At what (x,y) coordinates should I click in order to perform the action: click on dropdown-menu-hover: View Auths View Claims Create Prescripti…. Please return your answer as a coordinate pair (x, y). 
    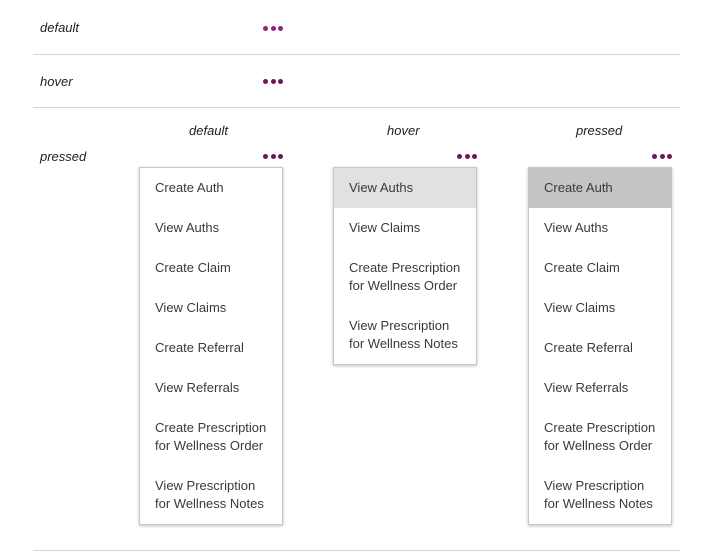
    Looking at the image, I should click on (405, 266).